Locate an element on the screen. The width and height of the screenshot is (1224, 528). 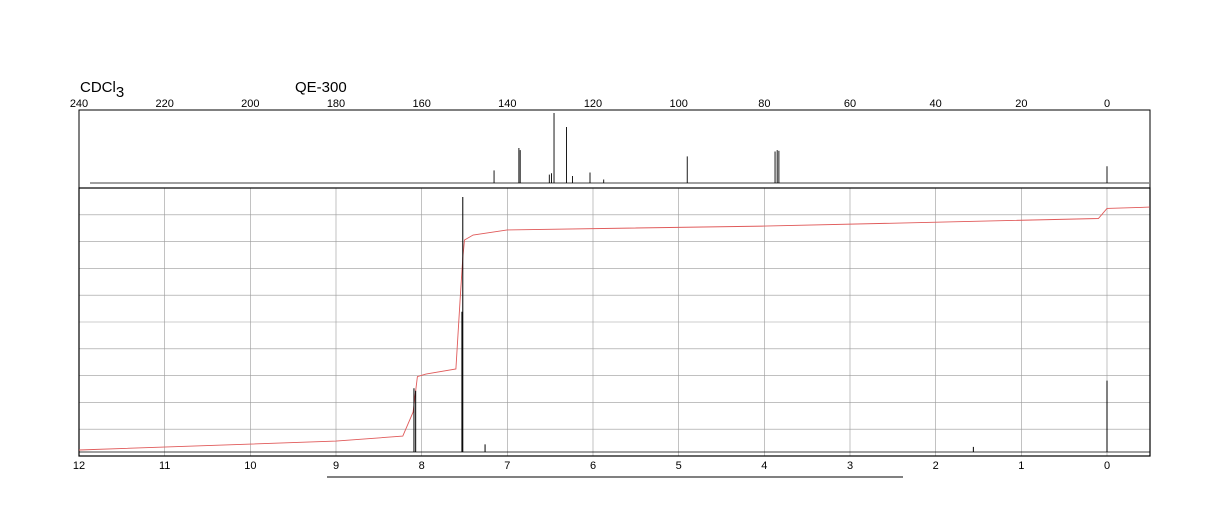
proton-tick-label: 3 is located at coordinates (850, 466).